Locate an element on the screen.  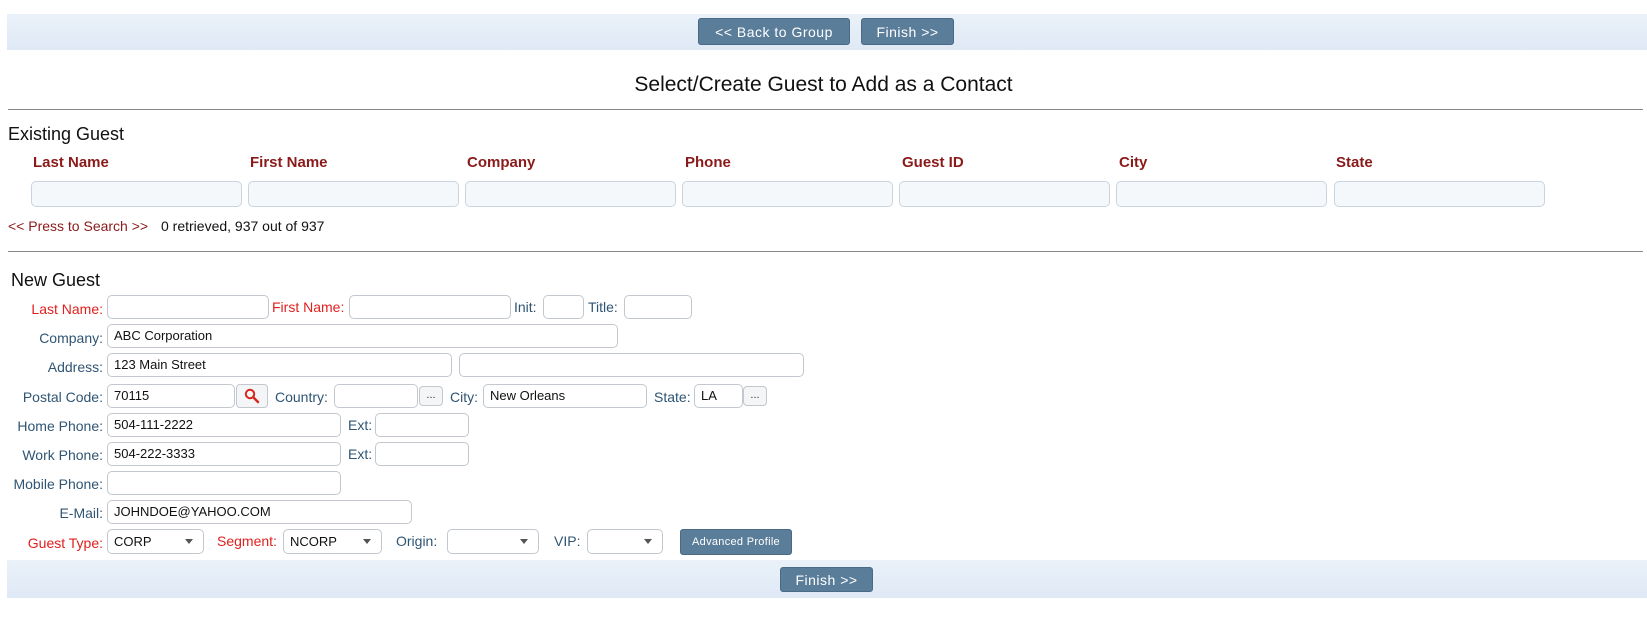
vip-label: VIP: is located at coordinates (567, 541).